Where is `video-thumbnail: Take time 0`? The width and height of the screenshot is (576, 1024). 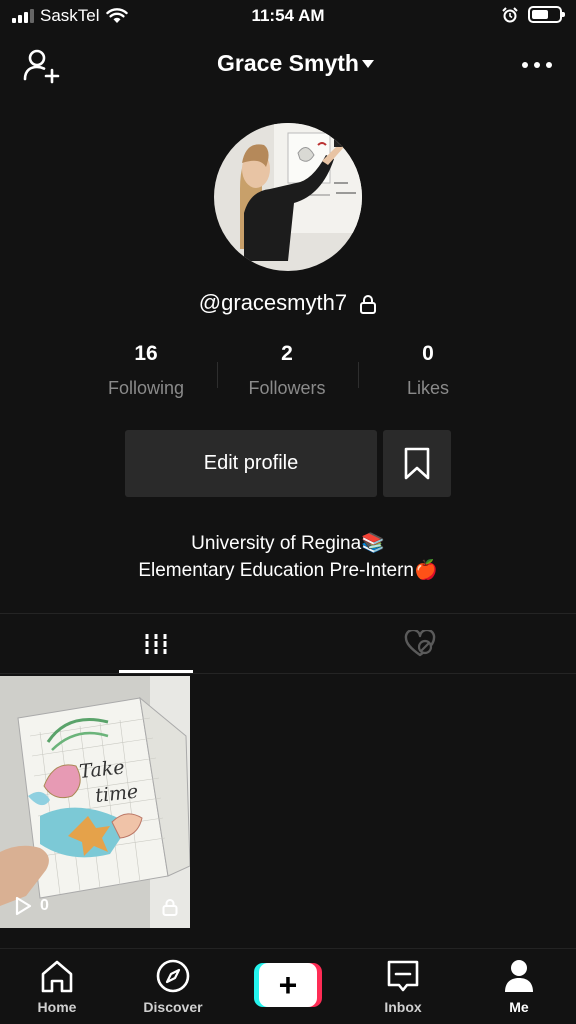
video-thumbnail: Take time 0 is located at coordinates (95, 802).